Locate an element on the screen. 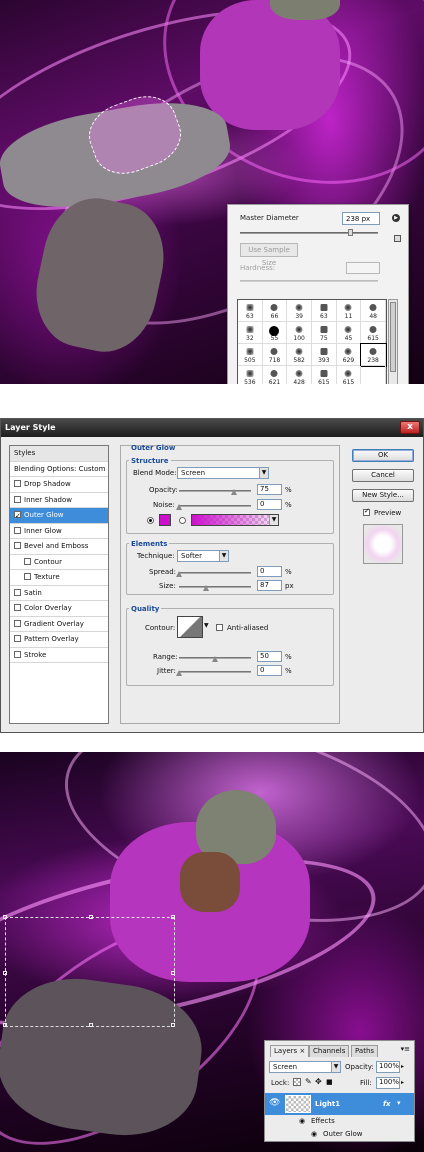  noise-slider-knob is located at coordinates (179, 507).